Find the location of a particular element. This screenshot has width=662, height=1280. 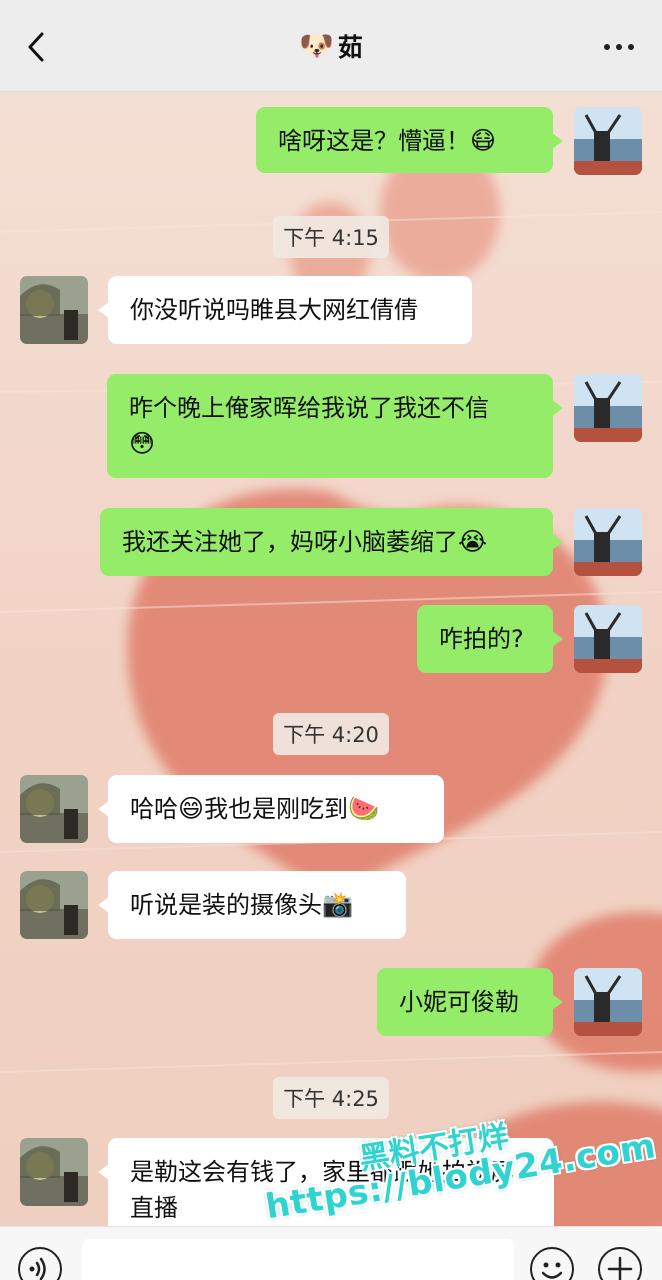

voice-button is located at coordinates (40, 1263).